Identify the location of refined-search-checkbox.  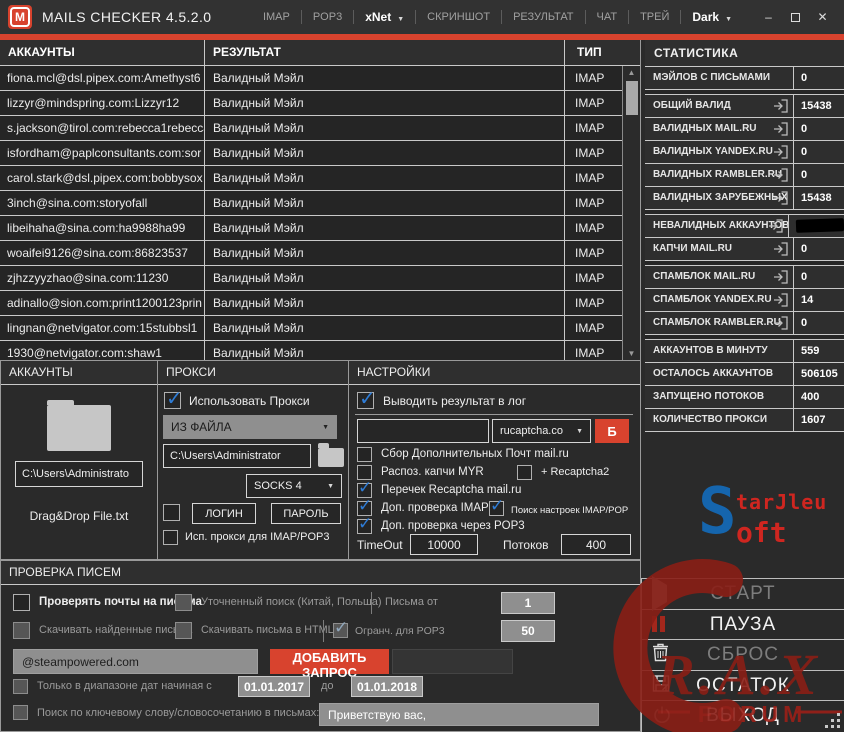
(183, 602).